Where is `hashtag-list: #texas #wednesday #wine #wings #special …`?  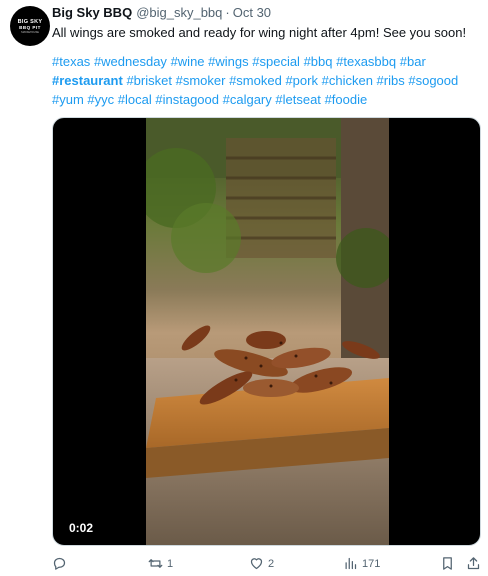
hashtag-list: #texas #wednesday #wine #wings #special … is located at coordinates (267, 80).